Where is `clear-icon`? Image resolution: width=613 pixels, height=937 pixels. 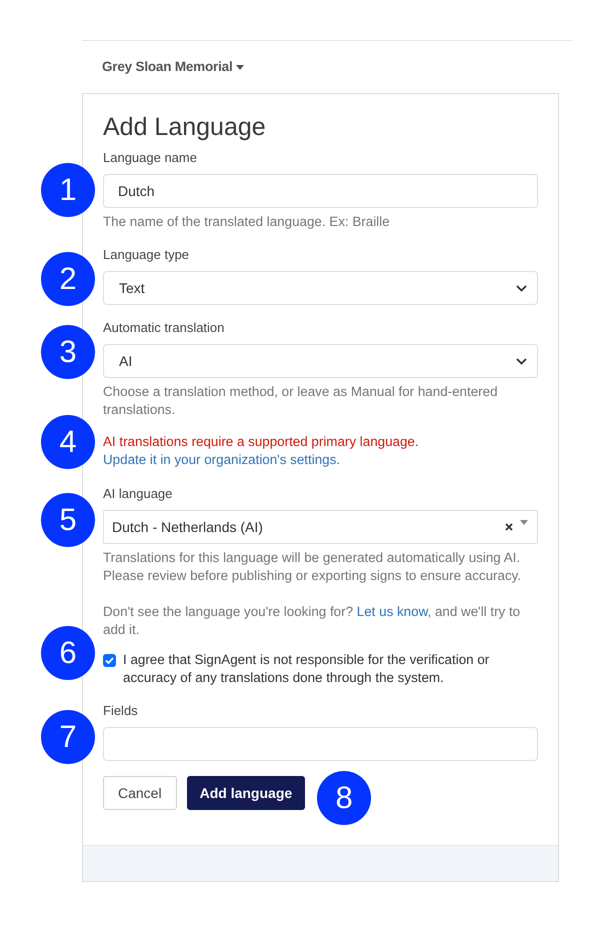 clear-icon is located at coordinates (509, 527).